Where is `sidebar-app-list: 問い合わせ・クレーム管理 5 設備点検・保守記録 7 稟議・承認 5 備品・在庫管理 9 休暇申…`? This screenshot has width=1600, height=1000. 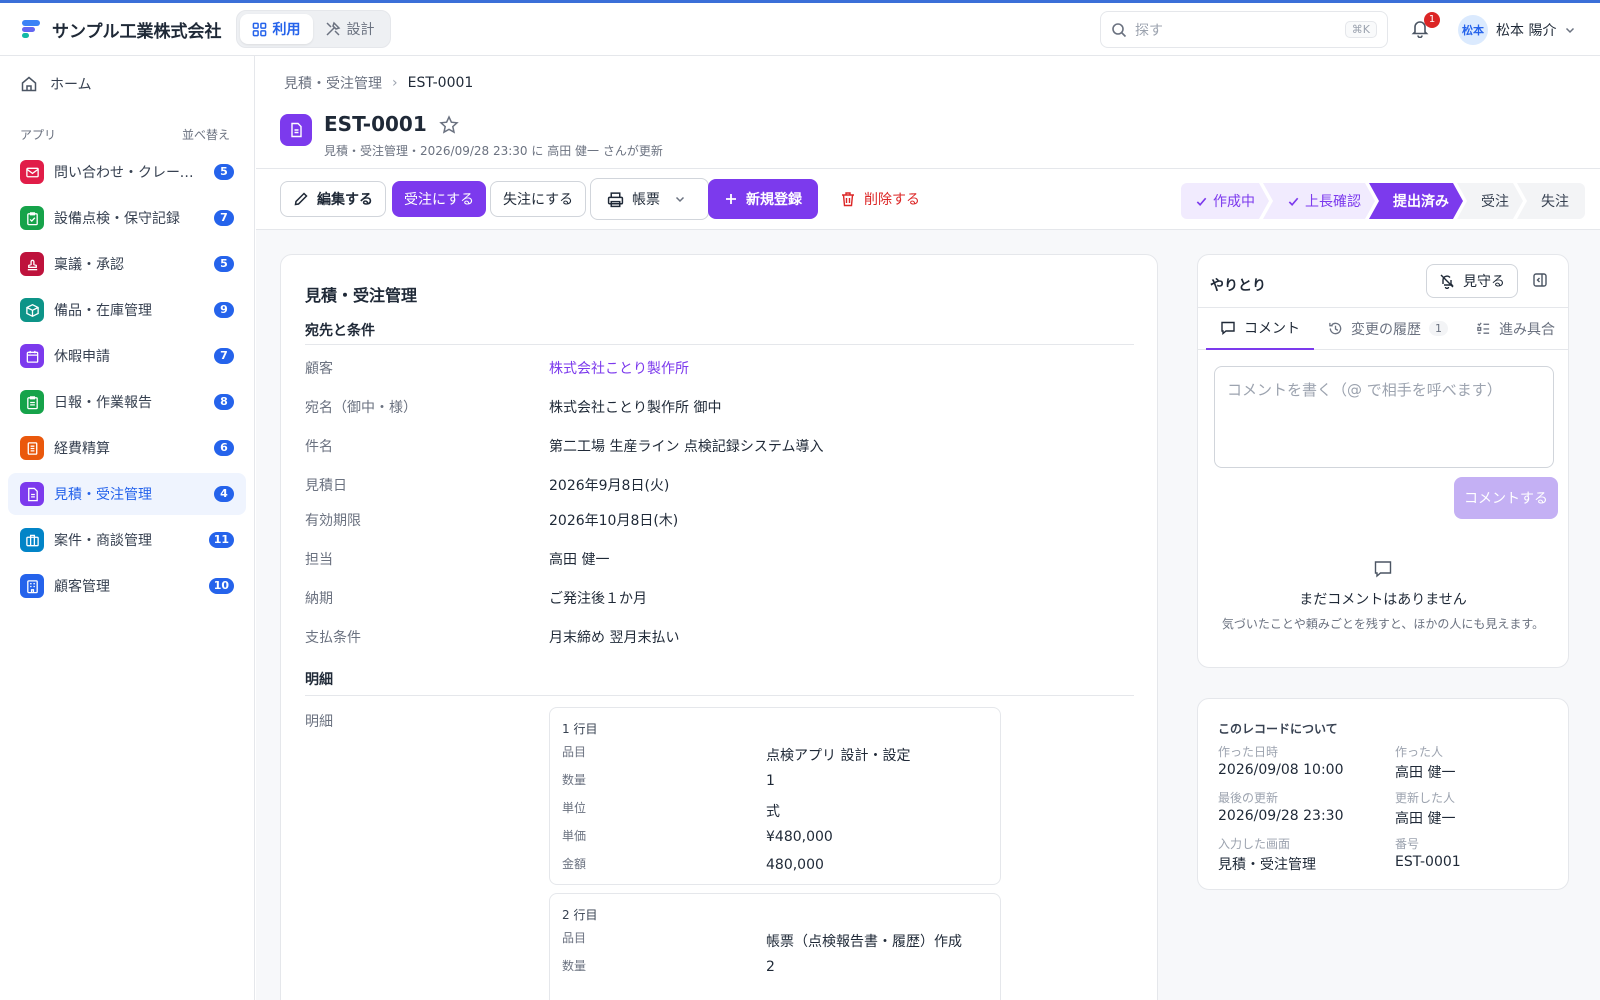 sidebar-app-list: 問い合わせ・クレーム管理 5 設備点検・保守記録 7 稟議・承認 5 備品・在庫管理 9 休暇申… is located at coordinates (127, 379).